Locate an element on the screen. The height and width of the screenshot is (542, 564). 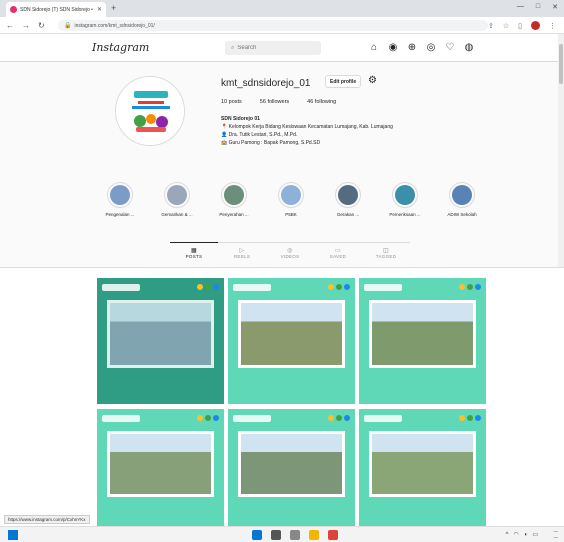
windows-taskbar: ^ ◠ ◖ ▭ — — is located at coordinates (282, 534).